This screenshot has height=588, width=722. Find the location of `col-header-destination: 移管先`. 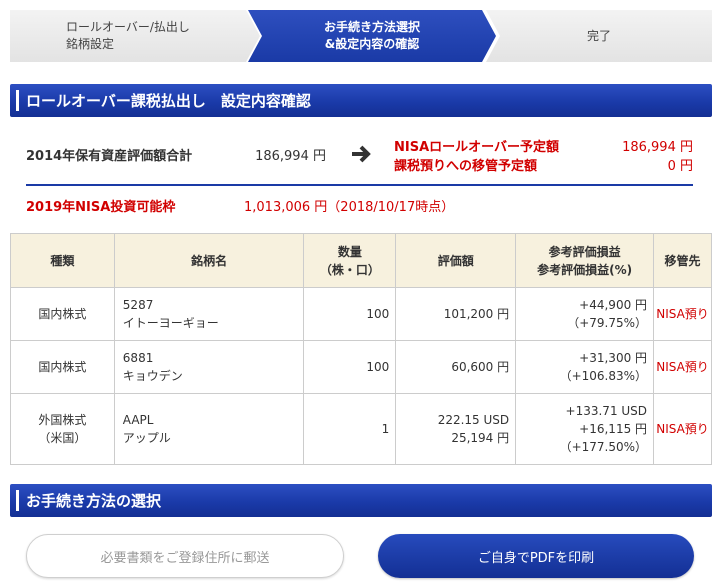

col-header-destination: 移管先 is located at coordinates (682, 260).